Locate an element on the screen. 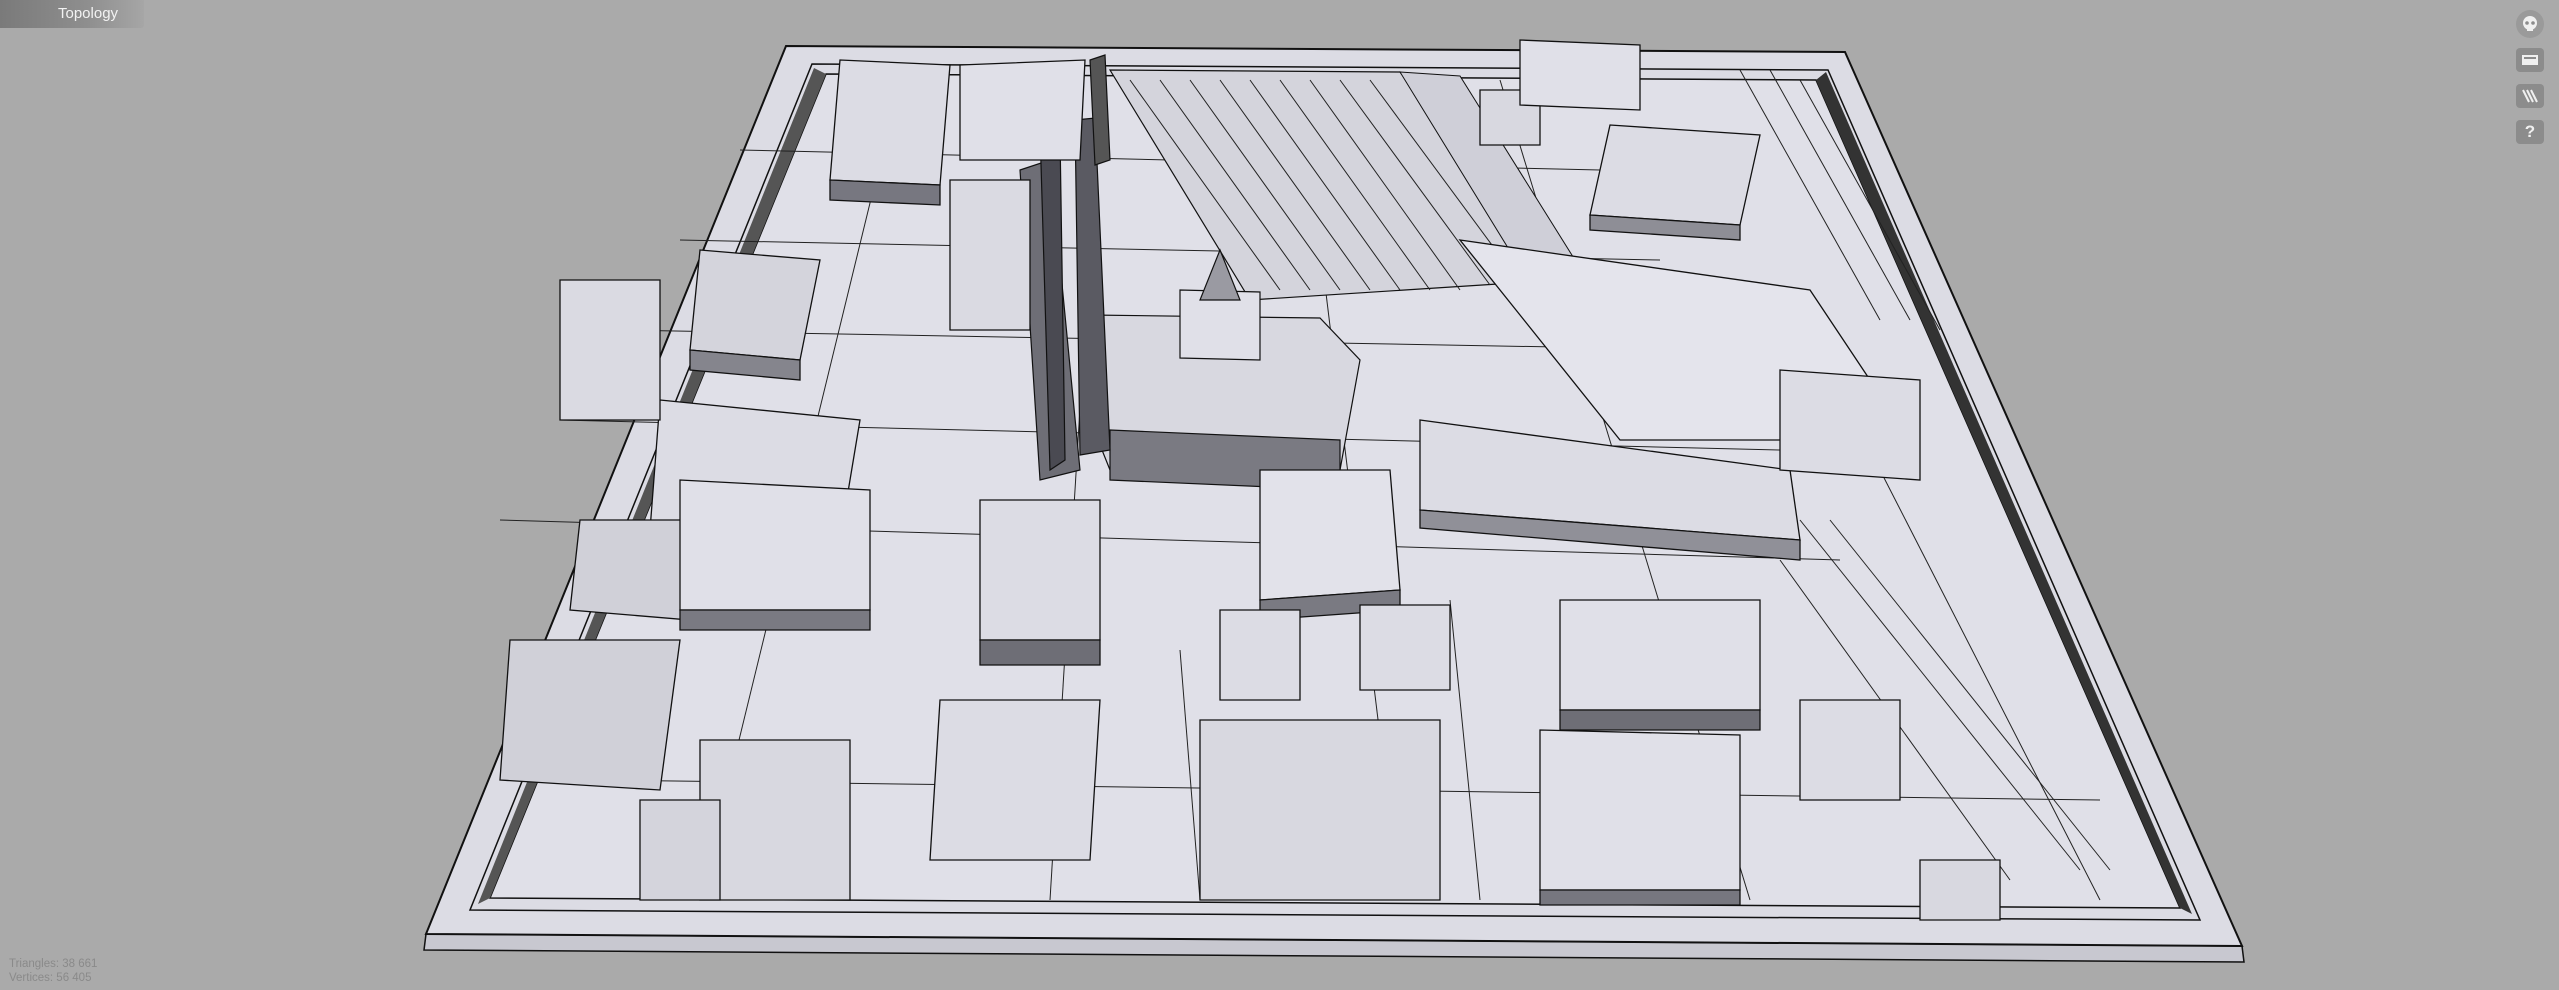  view-mode-button is located at coordinates (2530, 24).